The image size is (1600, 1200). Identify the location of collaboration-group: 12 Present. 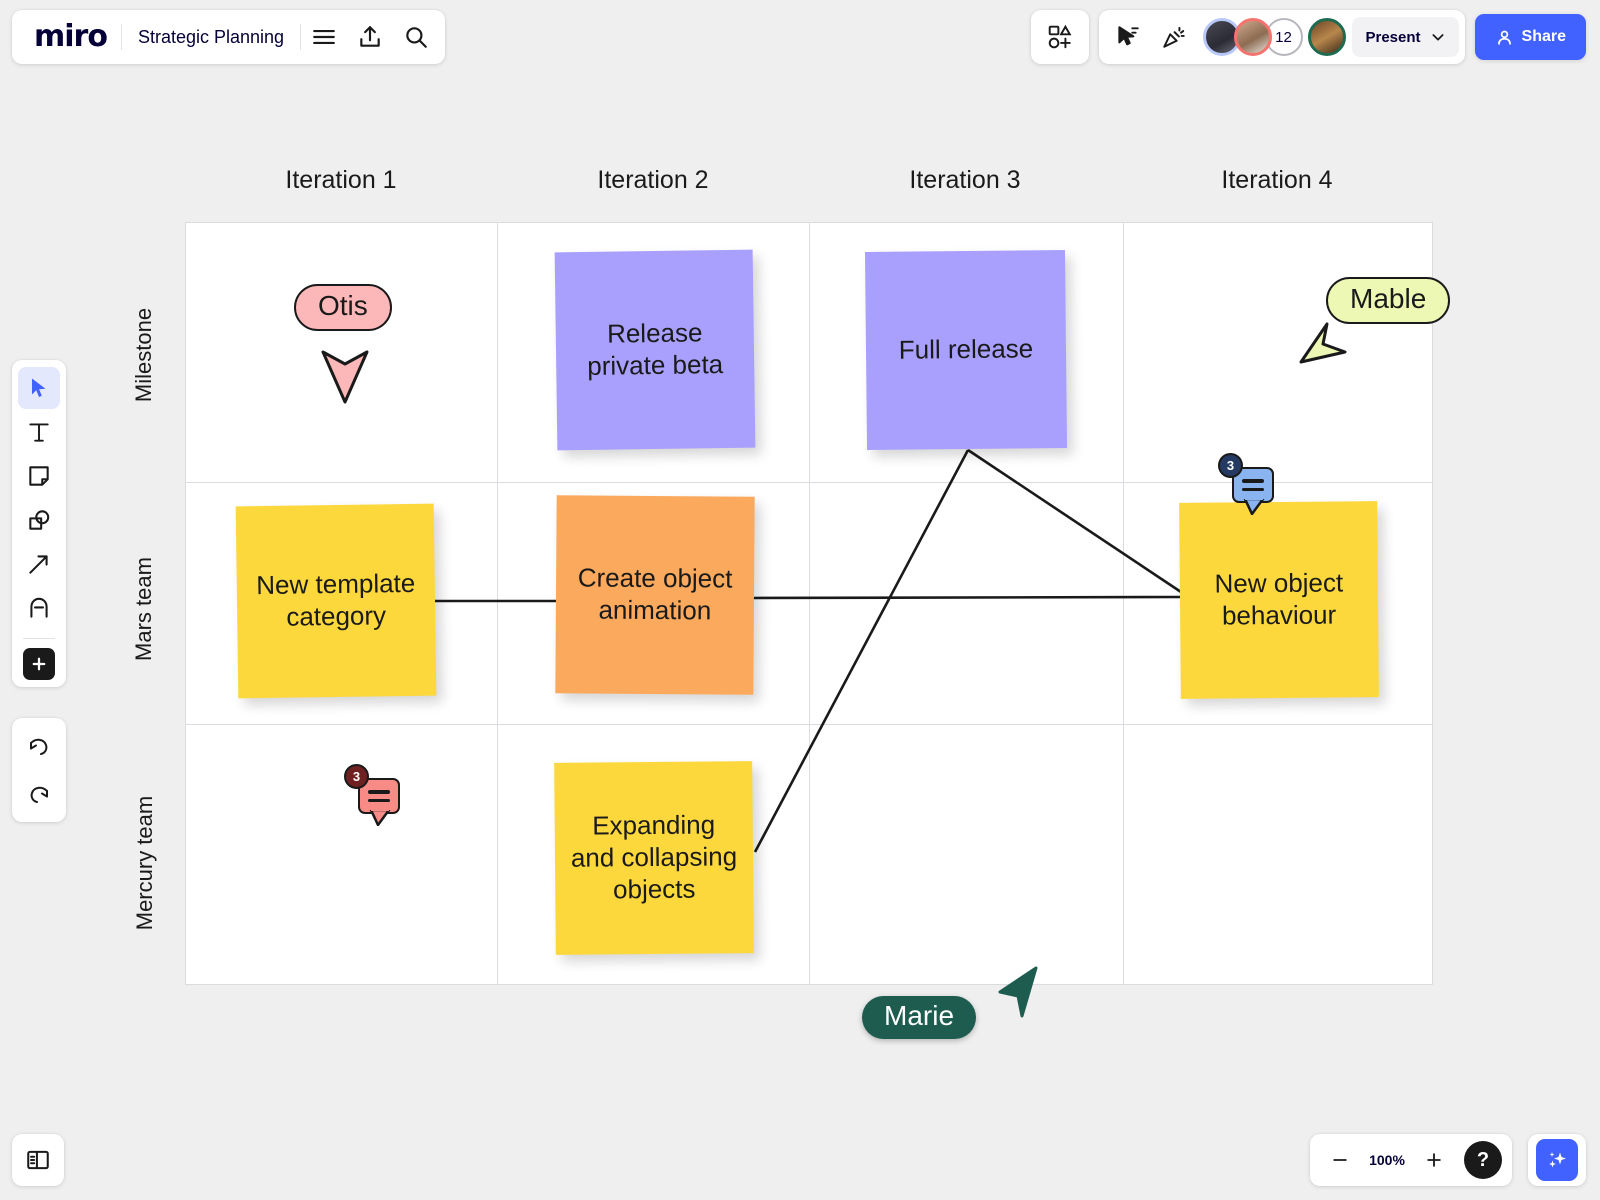
(1281, 37).